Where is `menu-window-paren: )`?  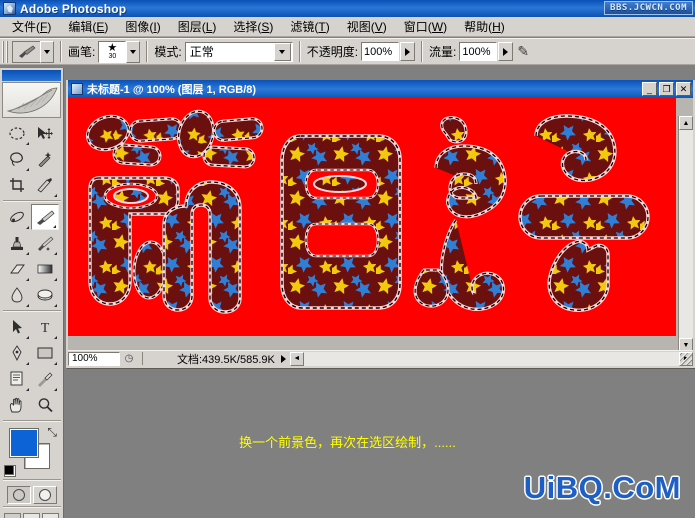
menu-window-paren: ) is located at coordinates (445, 27).